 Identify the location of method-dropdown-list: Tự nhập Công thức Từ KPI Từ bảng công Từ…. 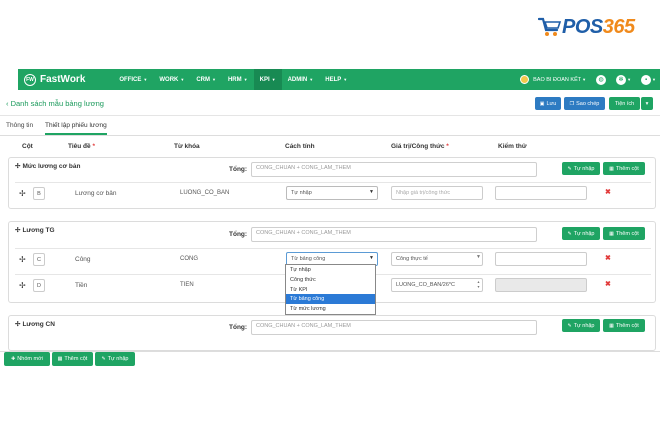
(330, 289).